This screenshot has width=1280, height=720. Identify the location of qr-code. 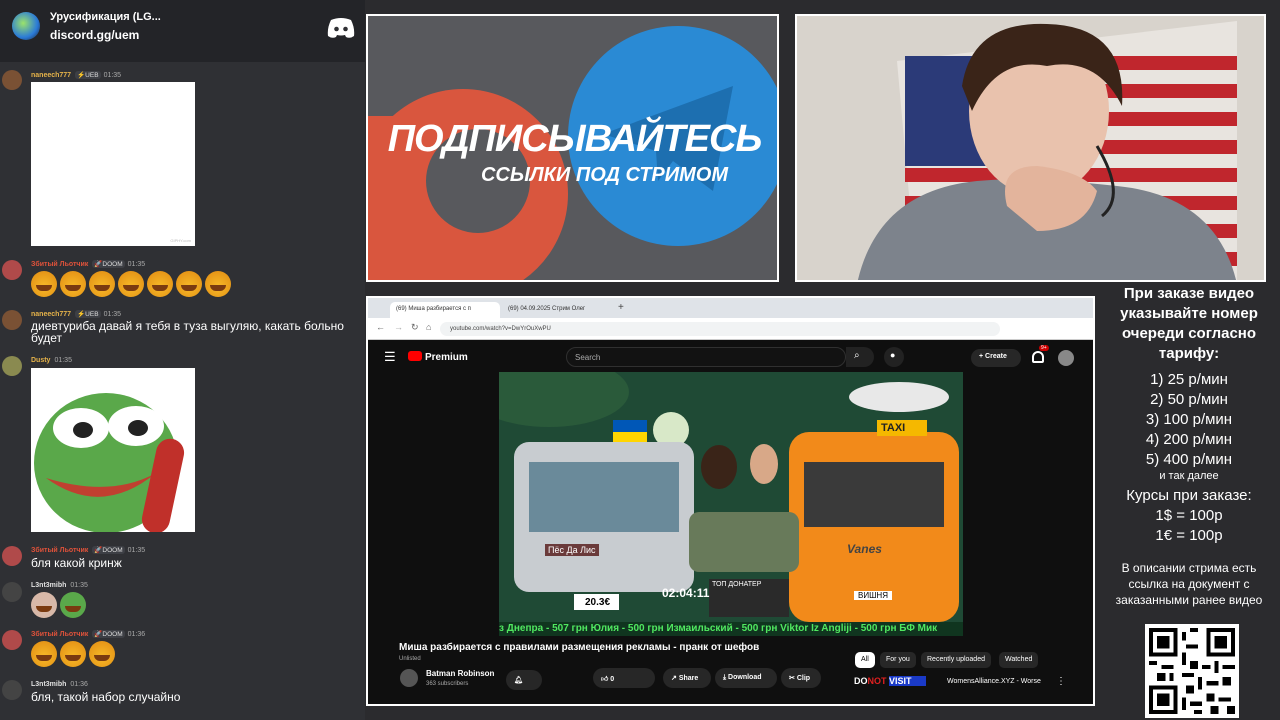
(1192, 671).